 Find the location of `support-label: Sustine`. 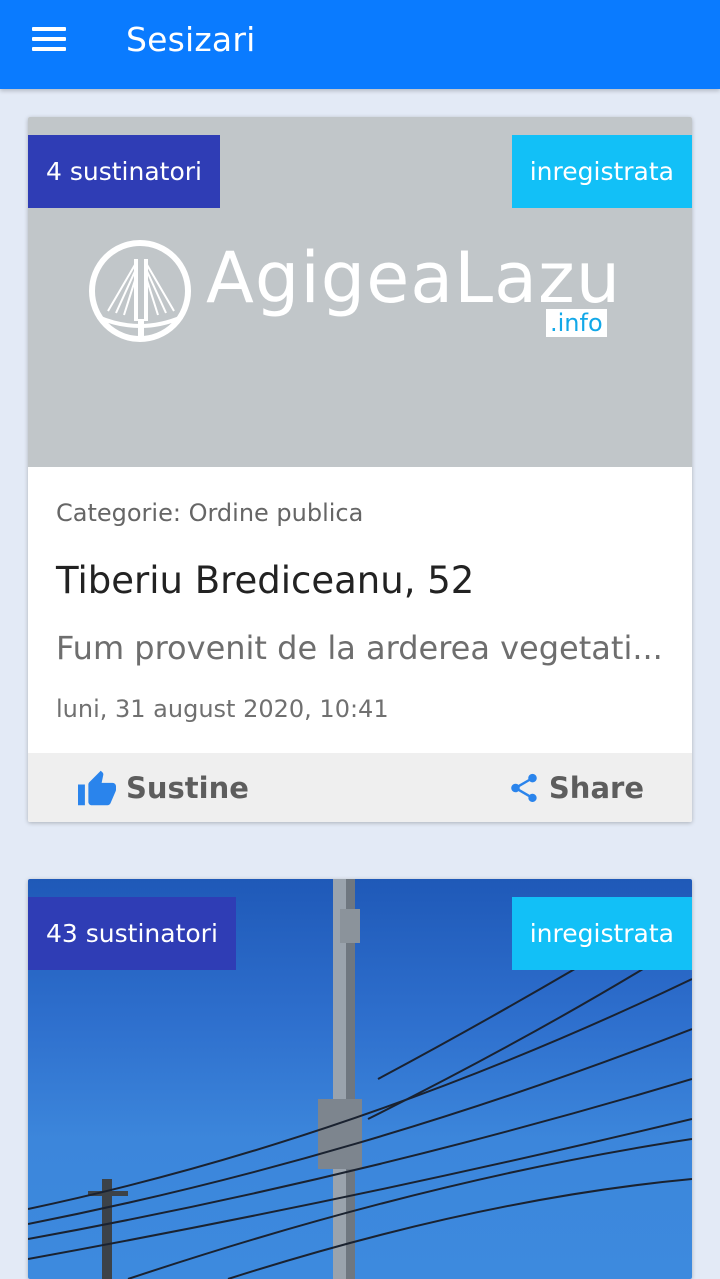

support-label: Sustine is located at coordinates (187, 787).